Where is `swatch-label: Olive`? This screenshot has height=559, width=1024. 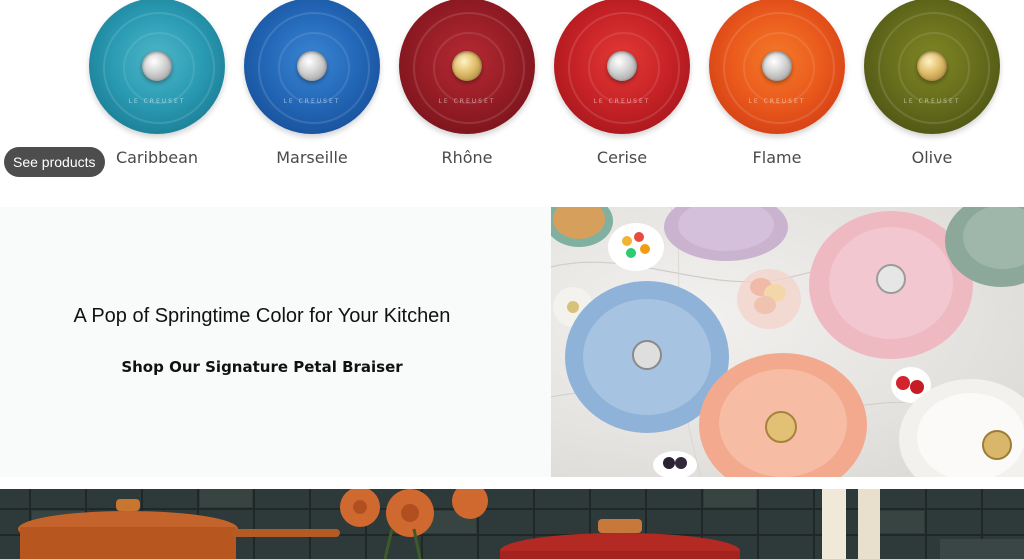 swatch-label: Olive is located at coordinates (932, 157).